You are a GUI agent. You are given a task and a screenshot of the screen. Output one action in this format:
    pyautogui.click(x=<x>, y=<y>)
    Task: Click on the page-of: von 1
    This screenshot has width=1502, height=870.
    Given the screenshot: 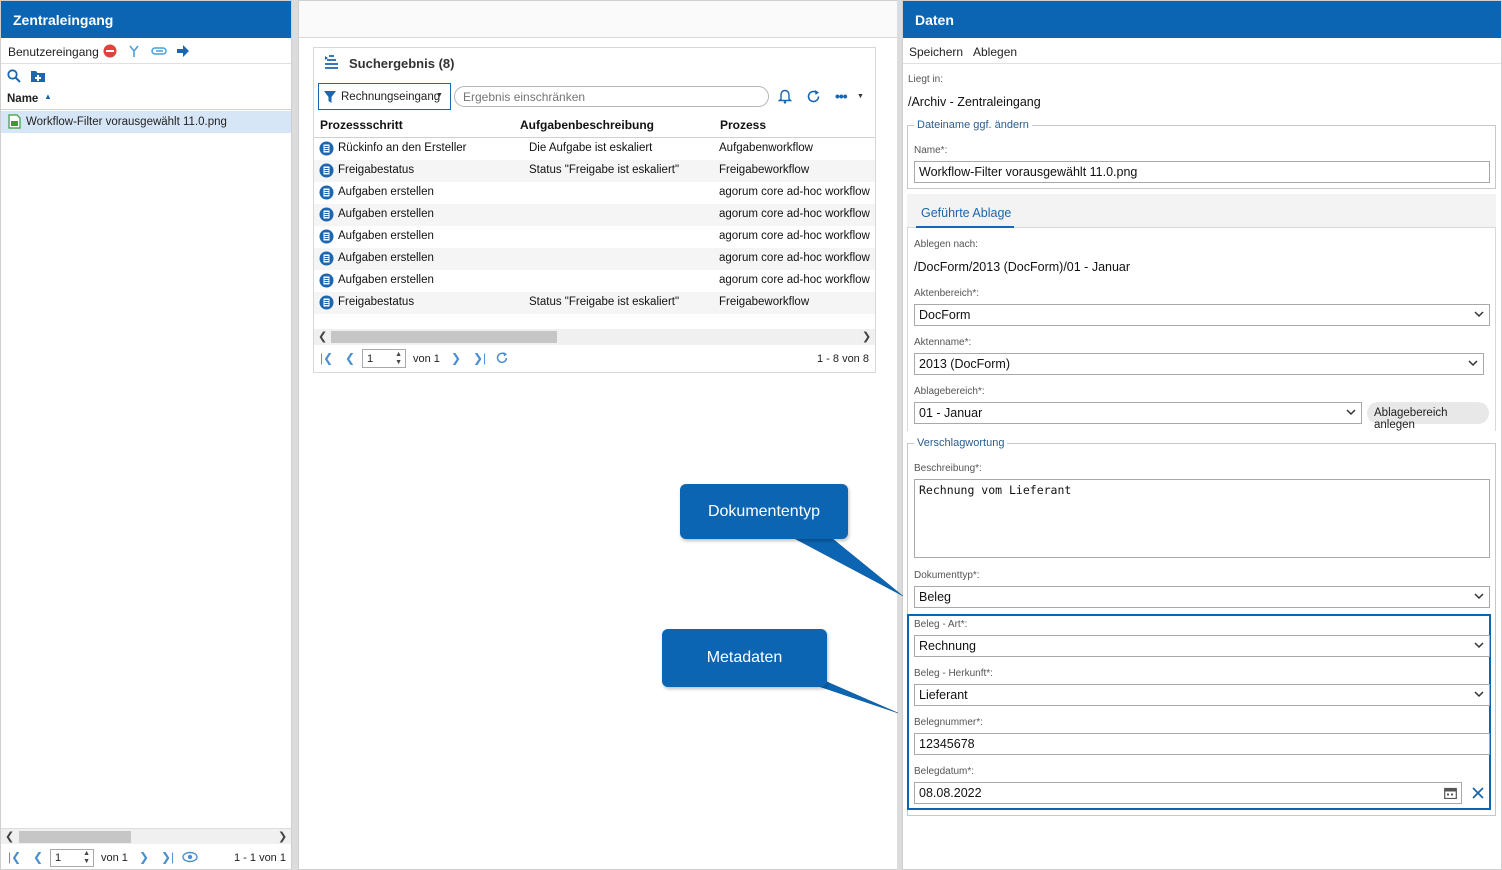 What is the action you would take?
    pyautogui.click(x=114, y=858)
    